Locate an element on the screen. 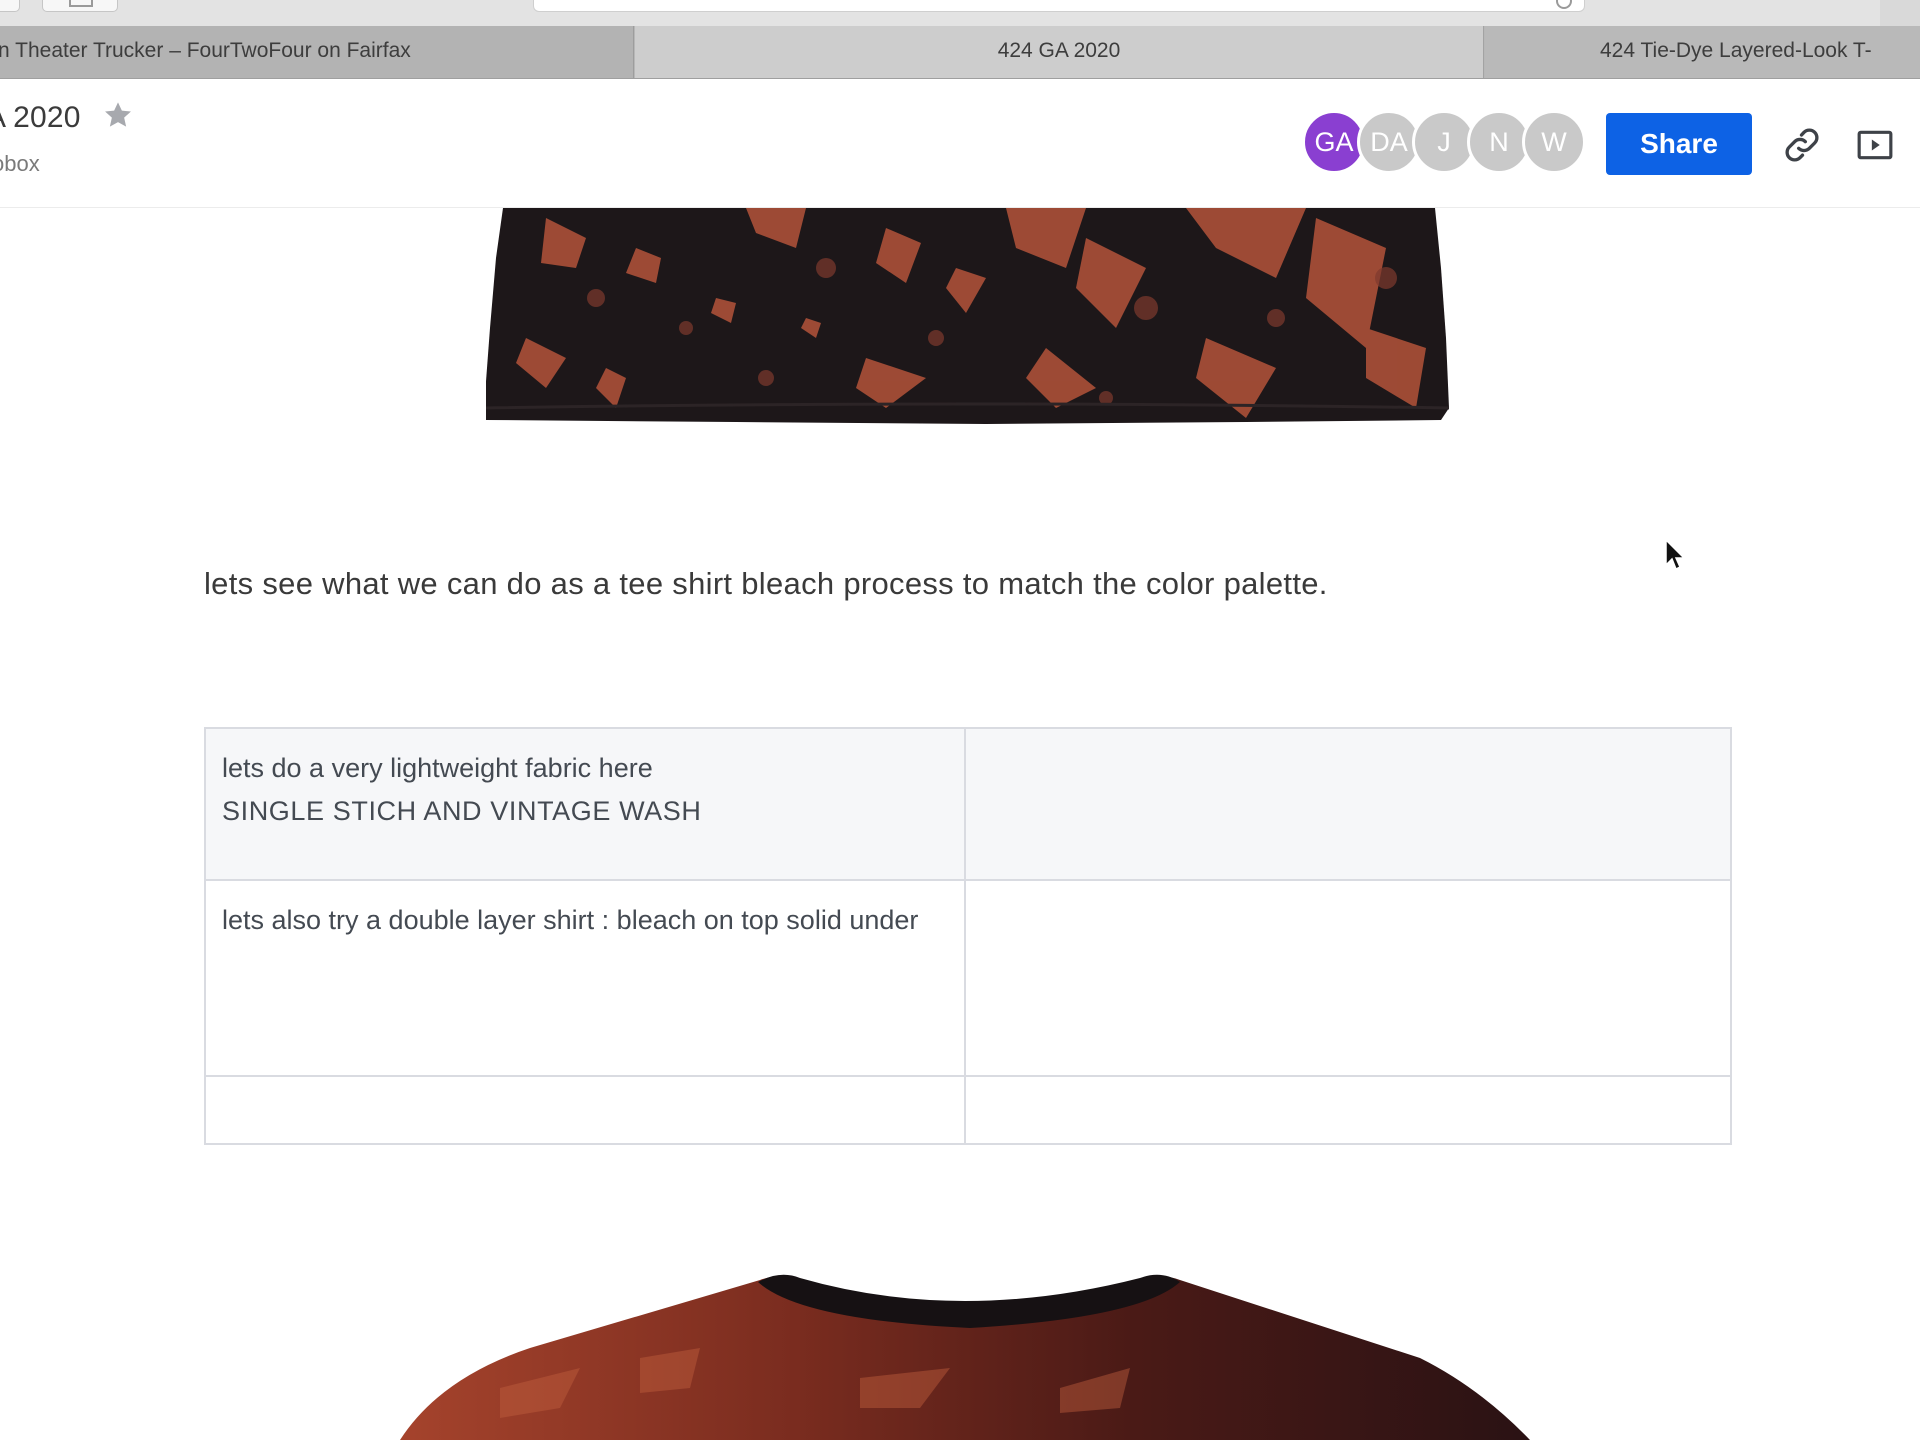  present-icon is located at coordinates (1875, 145).